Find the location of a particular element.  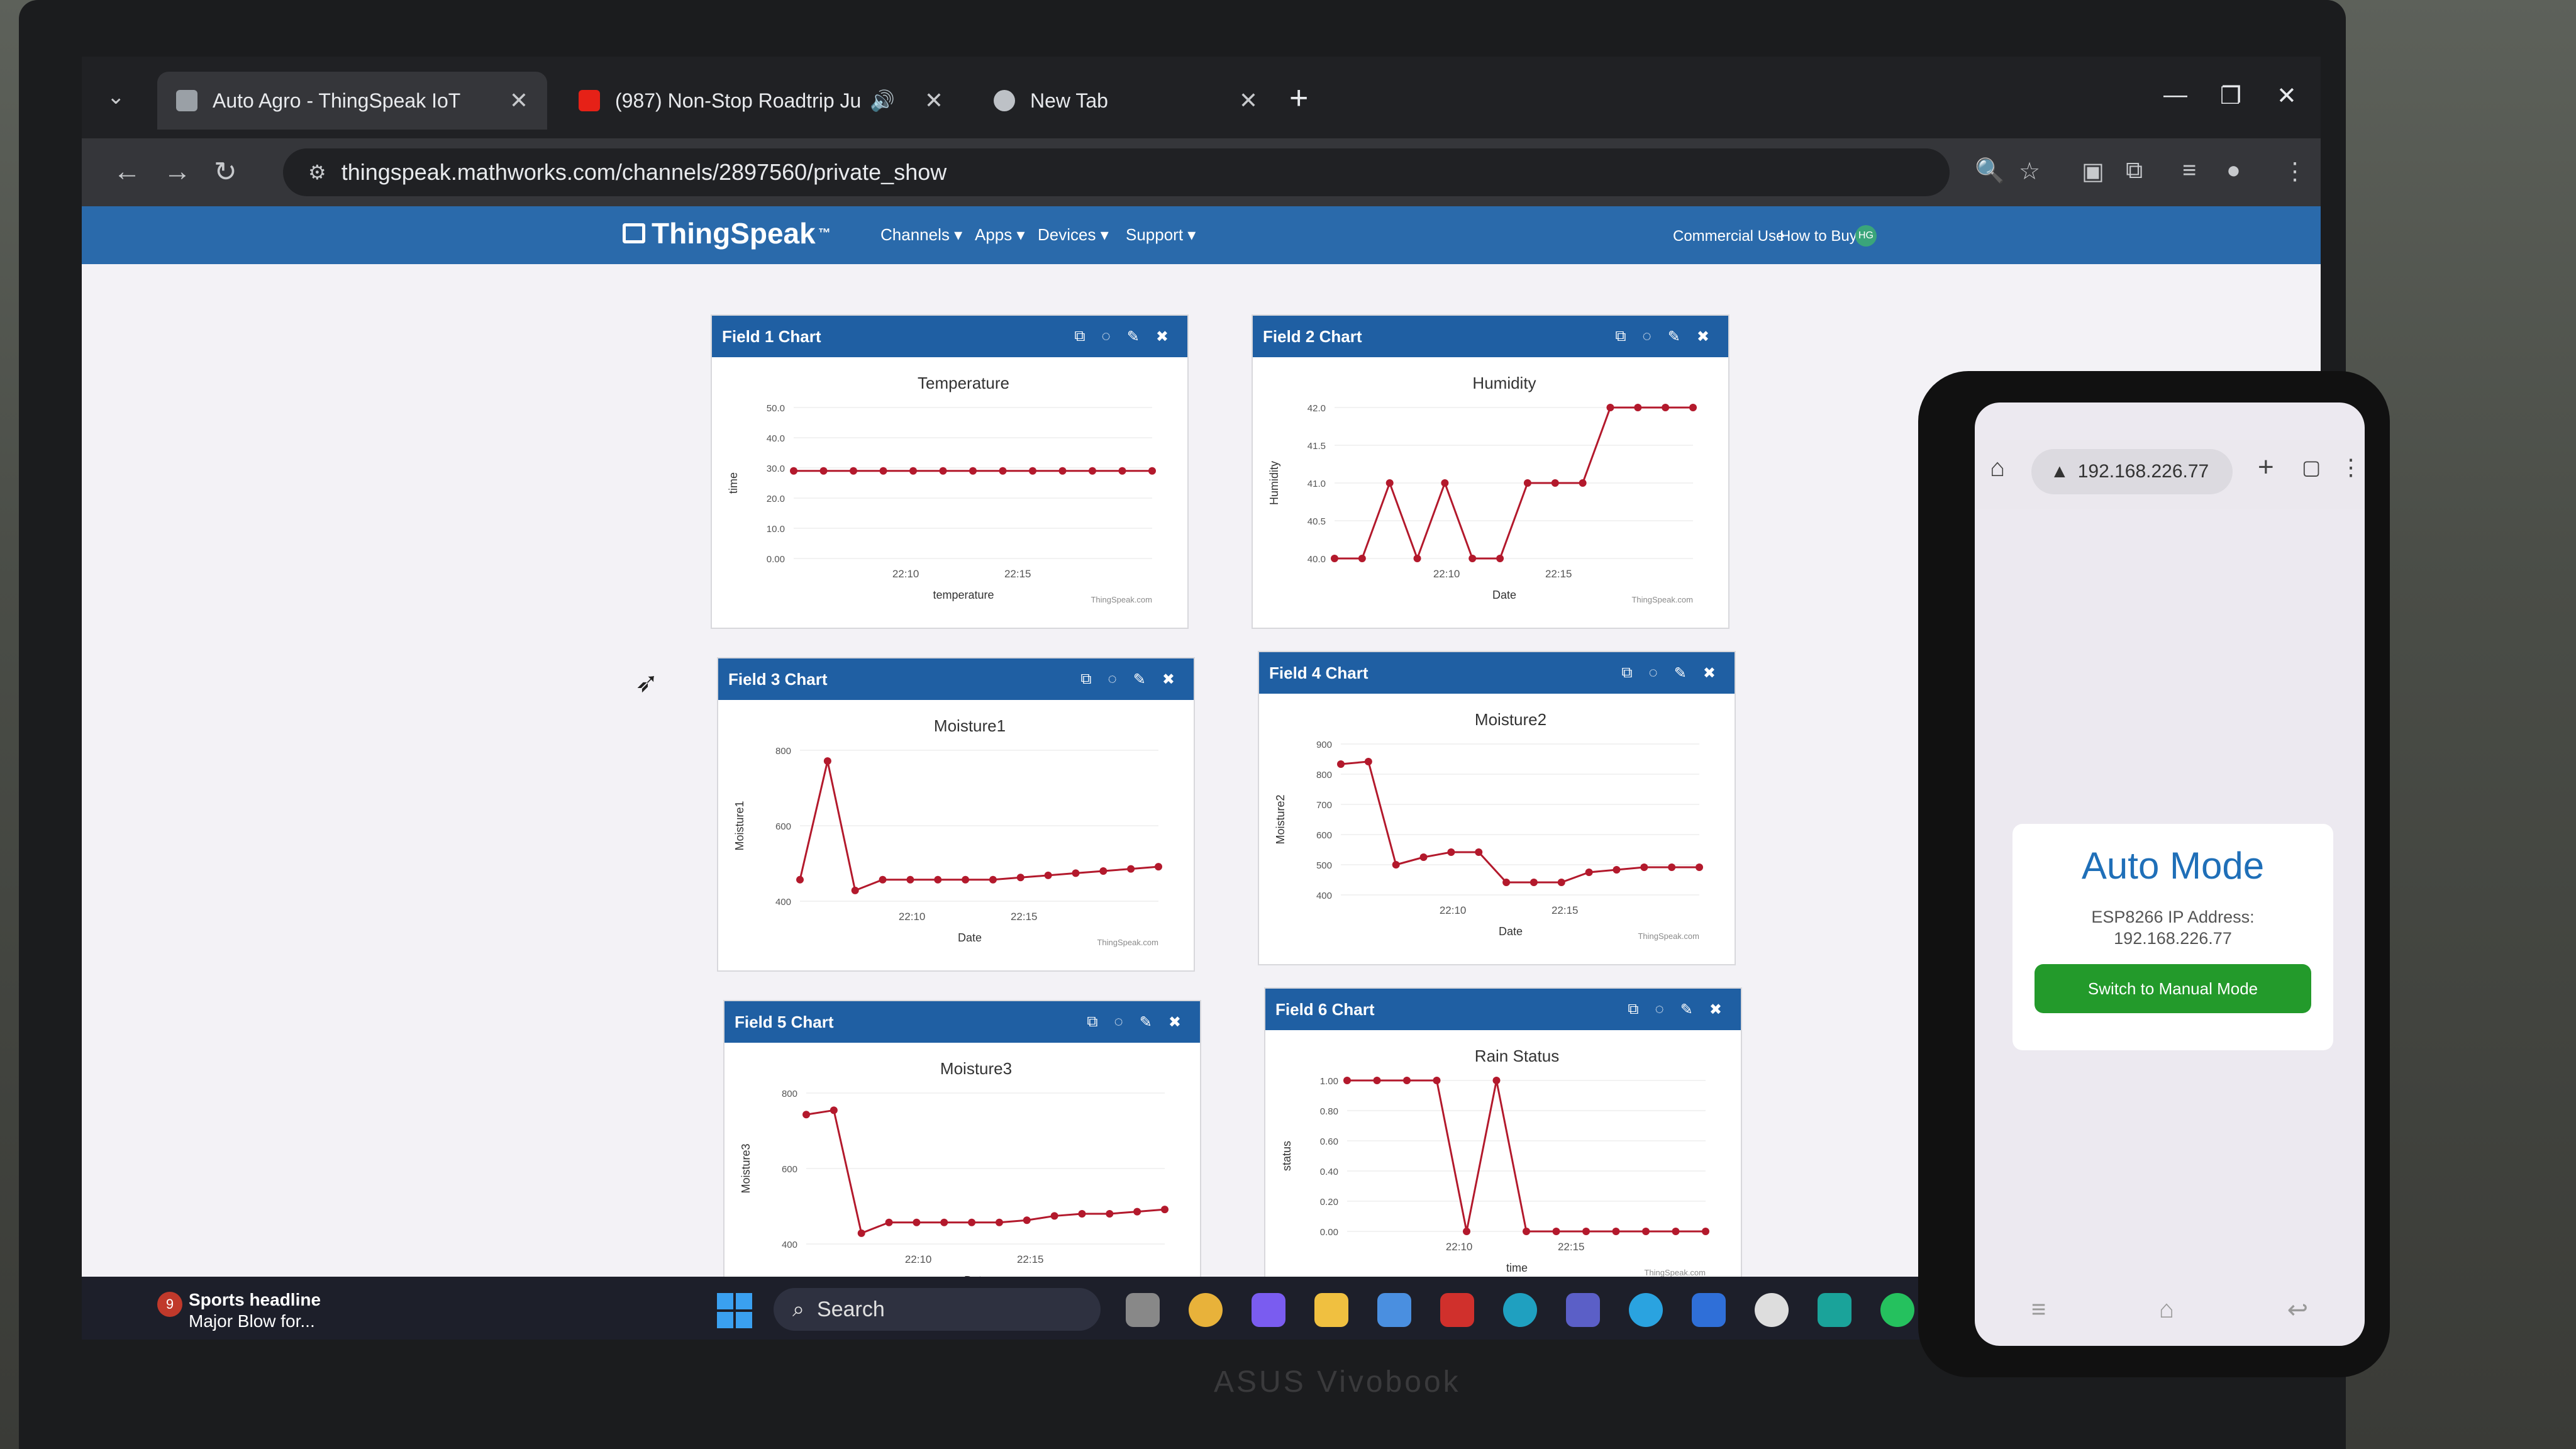

chrome-app-icon is located at coordinates (1206, 1310).